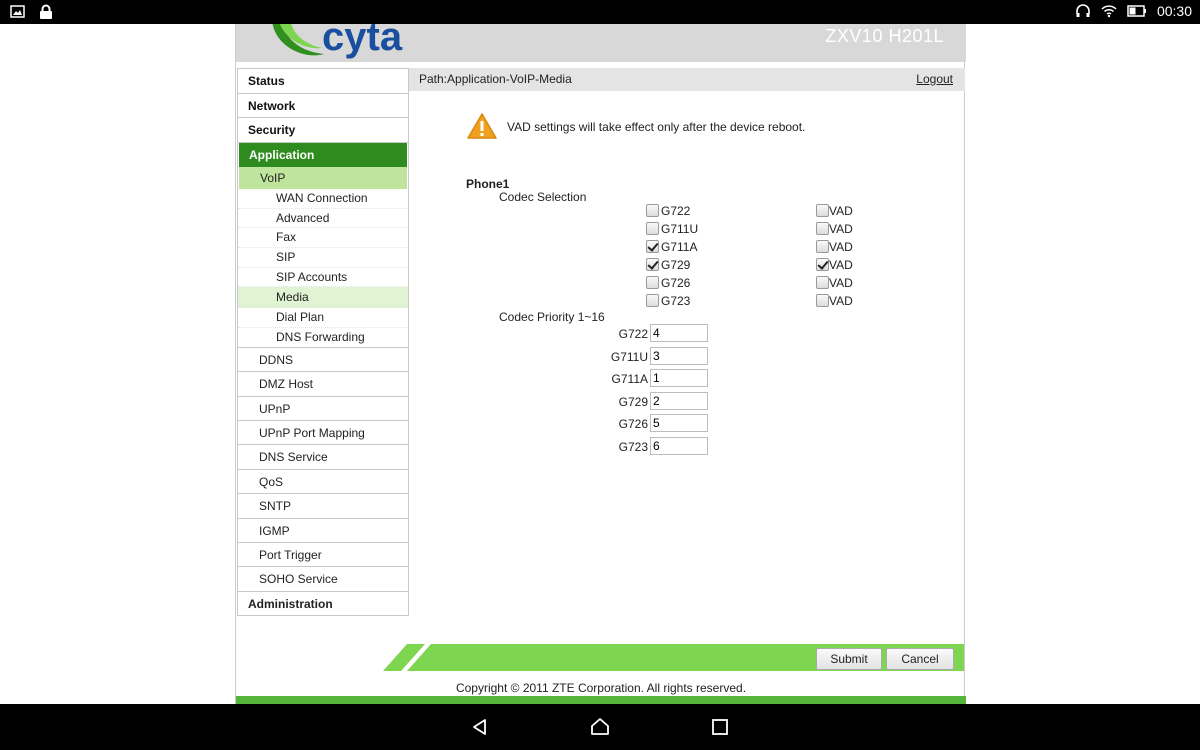 The height and width of the screenshot is (750, 1200). What do you see at coordinates (680, 229) in the screenshot?
I see `codec-label: G711U` at bounding box center [680, 229].